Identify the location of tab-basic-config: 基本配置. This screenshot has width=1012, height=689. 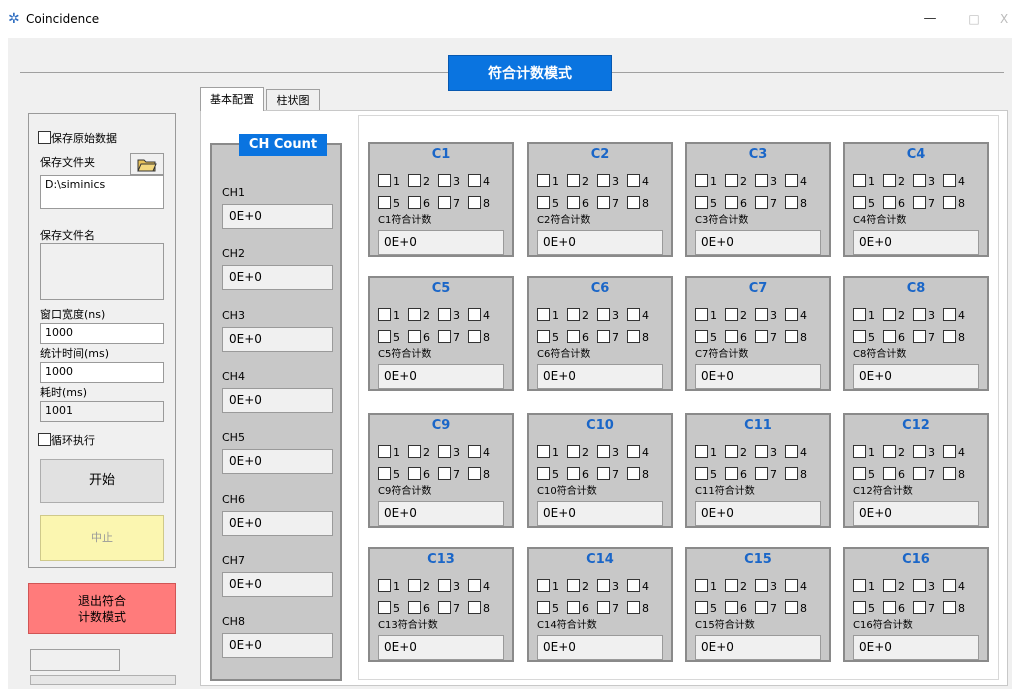
(232, 99).